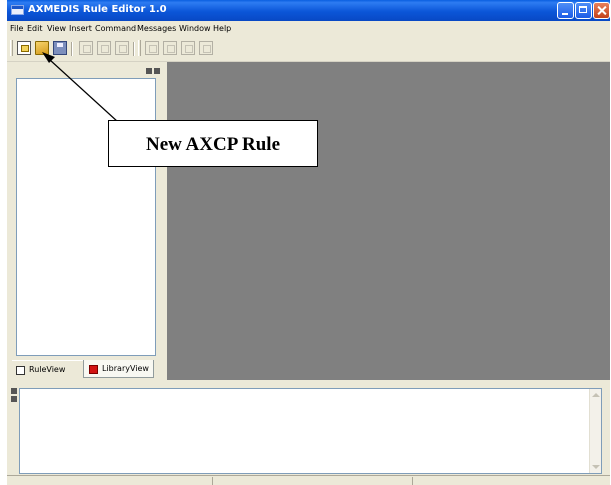  I want to click on tab-libraryview-label: LibraryView, so click(125, 368).